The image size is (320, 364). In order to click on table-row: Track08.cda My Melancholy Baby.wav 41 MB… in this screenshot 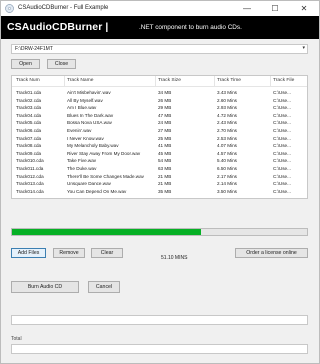, I will do `click(159, 146)`.